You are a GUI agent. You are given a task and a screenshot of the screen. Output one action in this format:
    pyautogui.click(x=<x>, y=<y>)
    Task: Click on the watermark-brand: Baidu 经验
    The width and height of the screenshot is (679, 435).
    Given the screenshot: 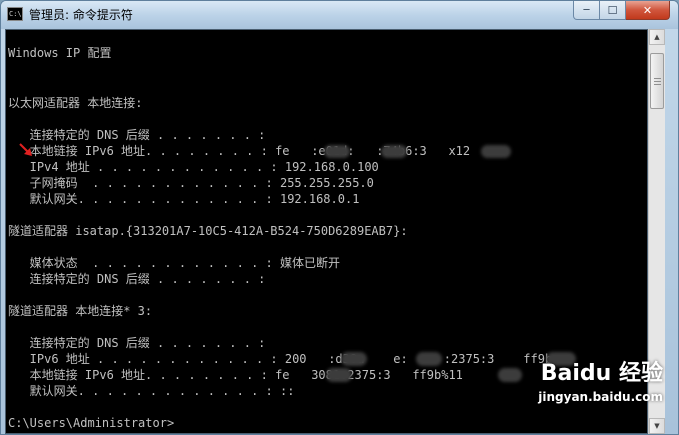 What is the action you would take?
    pyautogui.click(x=601, y=373)
    